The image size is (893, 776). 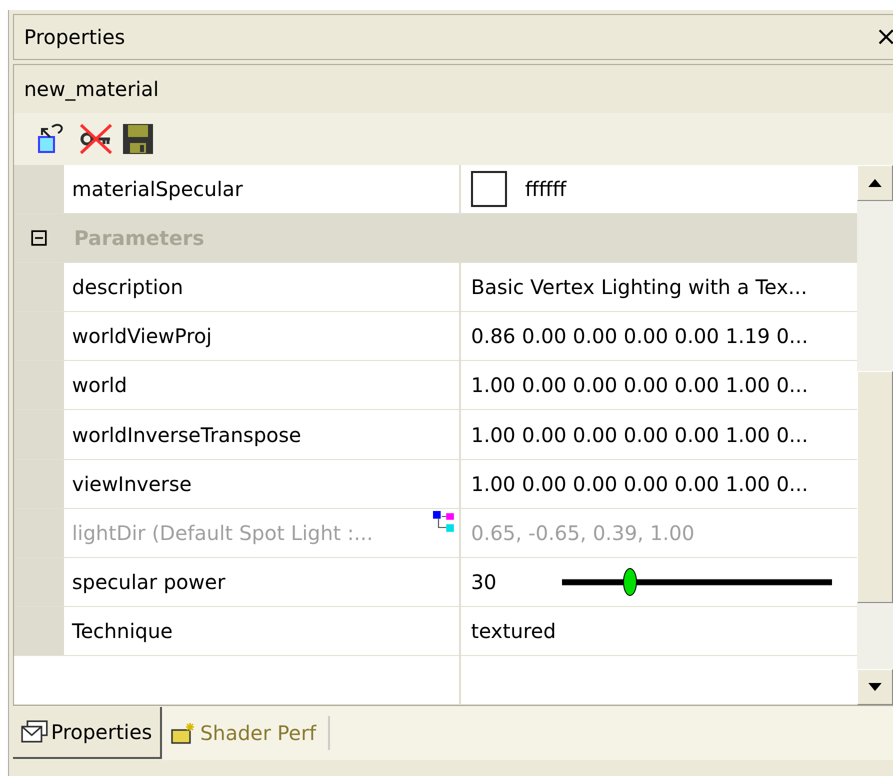 What do you see at coordinates (262, 434) in the screenshot?
I see `property-name: worldInverseTranspose` at bounding box center [262, 434].